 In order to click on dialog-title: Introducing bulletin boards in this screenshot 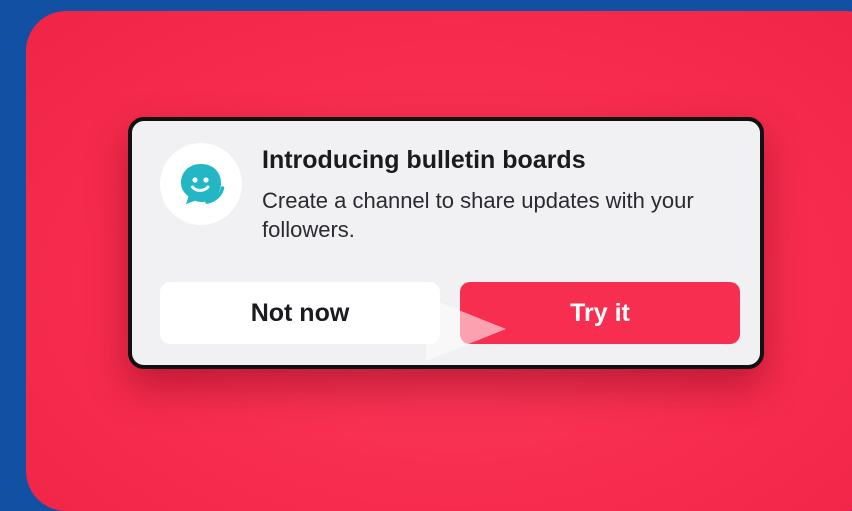, I will do `click(424, 160)`.